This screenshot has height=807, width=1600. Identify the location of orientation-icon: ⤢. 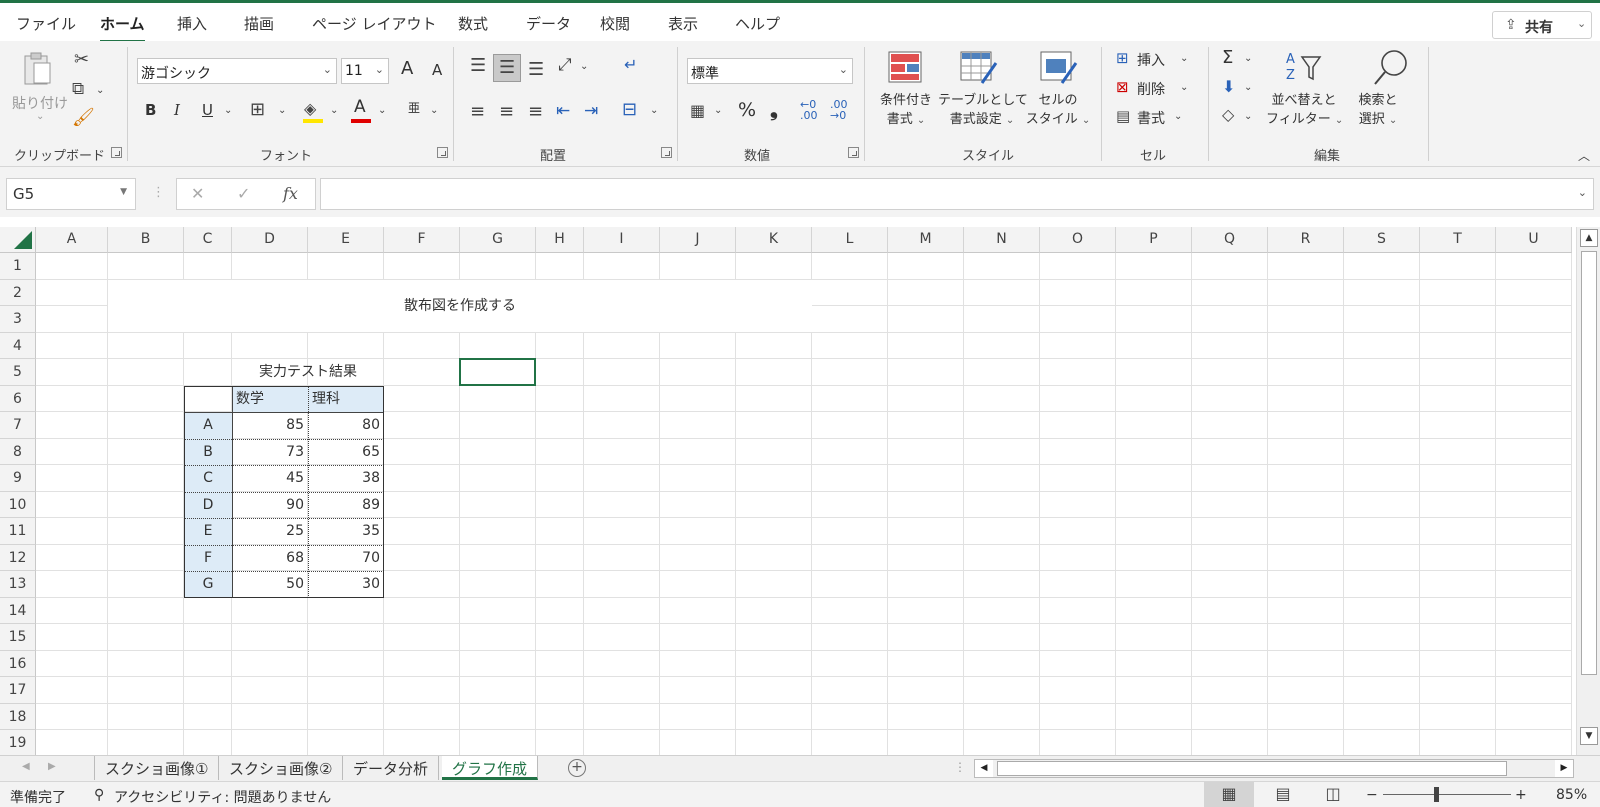
(565, 65).